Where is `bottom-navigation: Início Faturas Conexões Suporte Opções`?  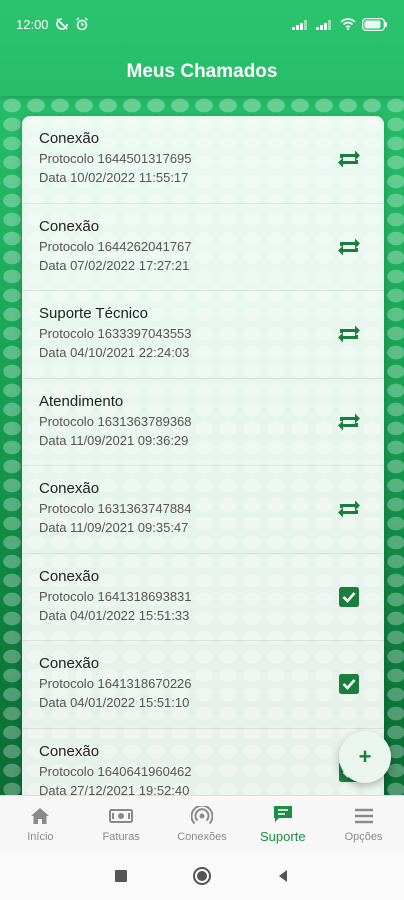
bottom-navigation: Início Faturas Conexões Suporte Opções is located at coordinates (202, 823).